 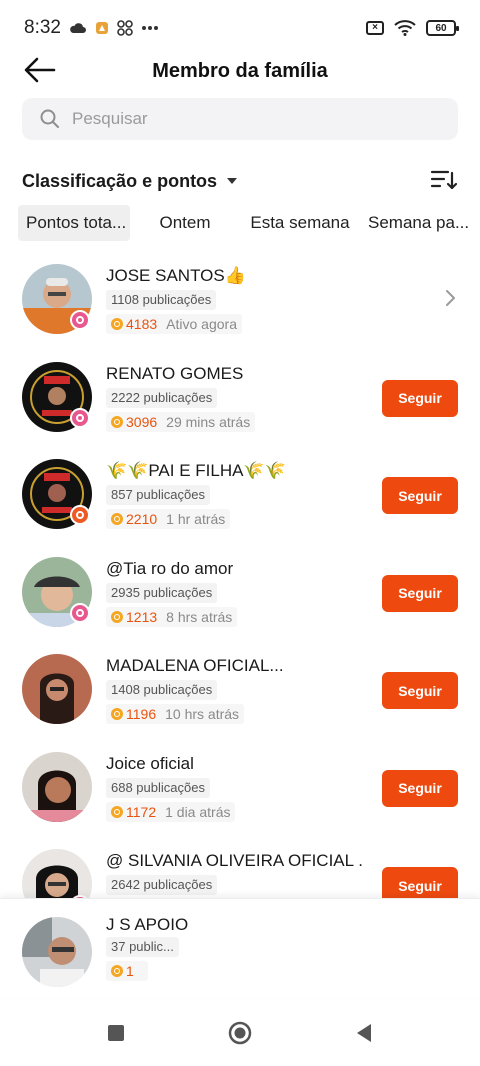 I want to click on member-last-active: 1 dia atrás, so click(x=198, y=811).